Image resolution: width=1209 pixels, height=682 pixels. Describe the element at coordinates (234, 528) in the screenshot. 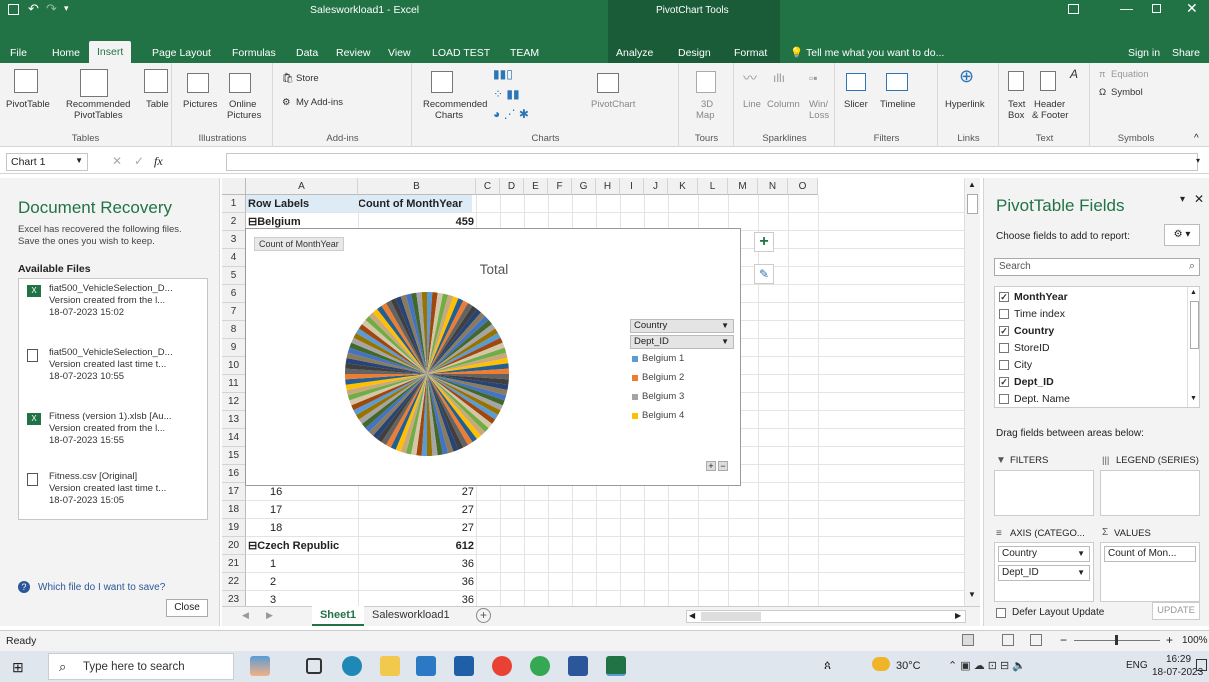

I see `row-header: 19` at that location.